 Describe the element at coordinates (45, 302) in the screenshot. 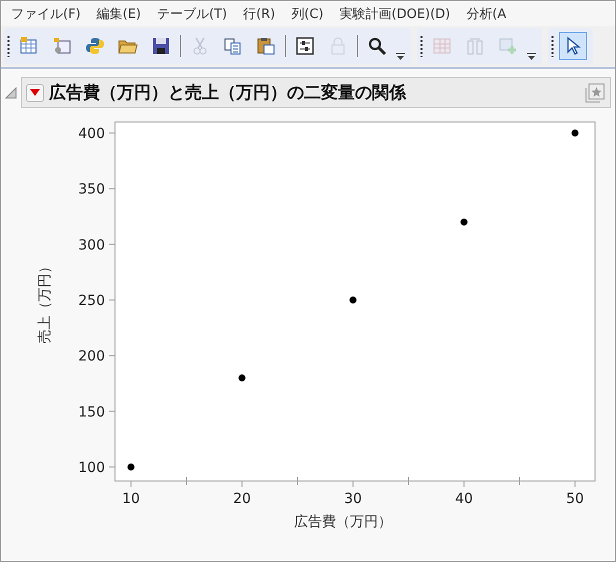

I see `y-axis-label: 売上（万円）` at that location.